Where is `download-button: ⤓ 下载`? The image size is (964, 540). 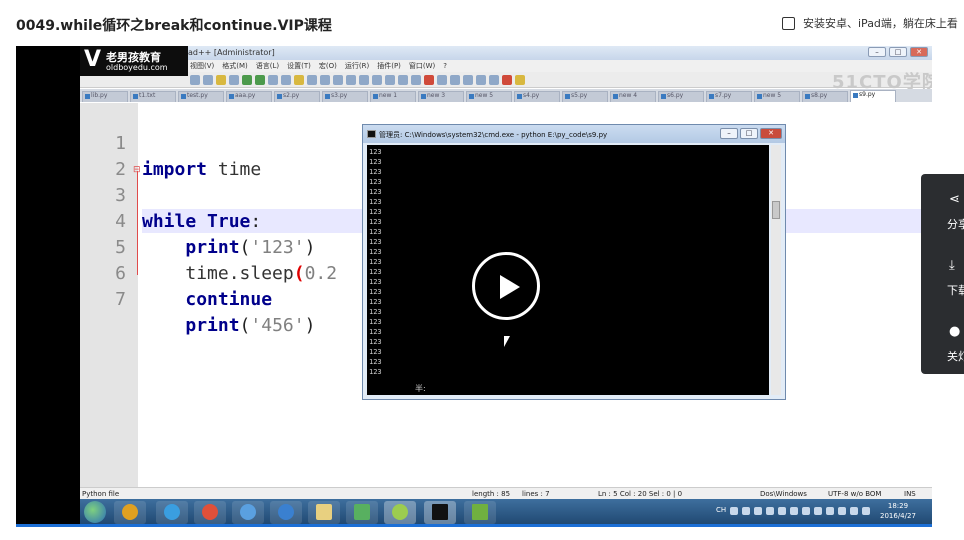
download-button: ⤓ 下载 is located at coordinates (942, 274).